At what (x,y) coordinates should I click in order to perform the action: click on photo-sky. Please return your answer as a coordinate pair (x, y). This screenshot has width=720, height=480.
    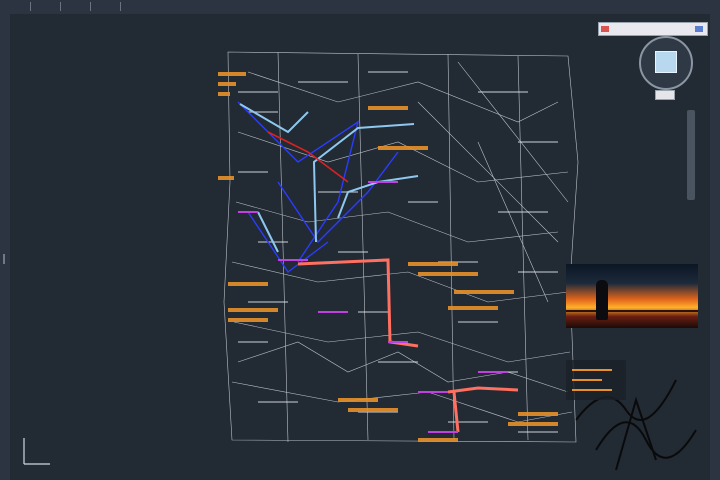
    Looking at the image, I should click on (632, 296).